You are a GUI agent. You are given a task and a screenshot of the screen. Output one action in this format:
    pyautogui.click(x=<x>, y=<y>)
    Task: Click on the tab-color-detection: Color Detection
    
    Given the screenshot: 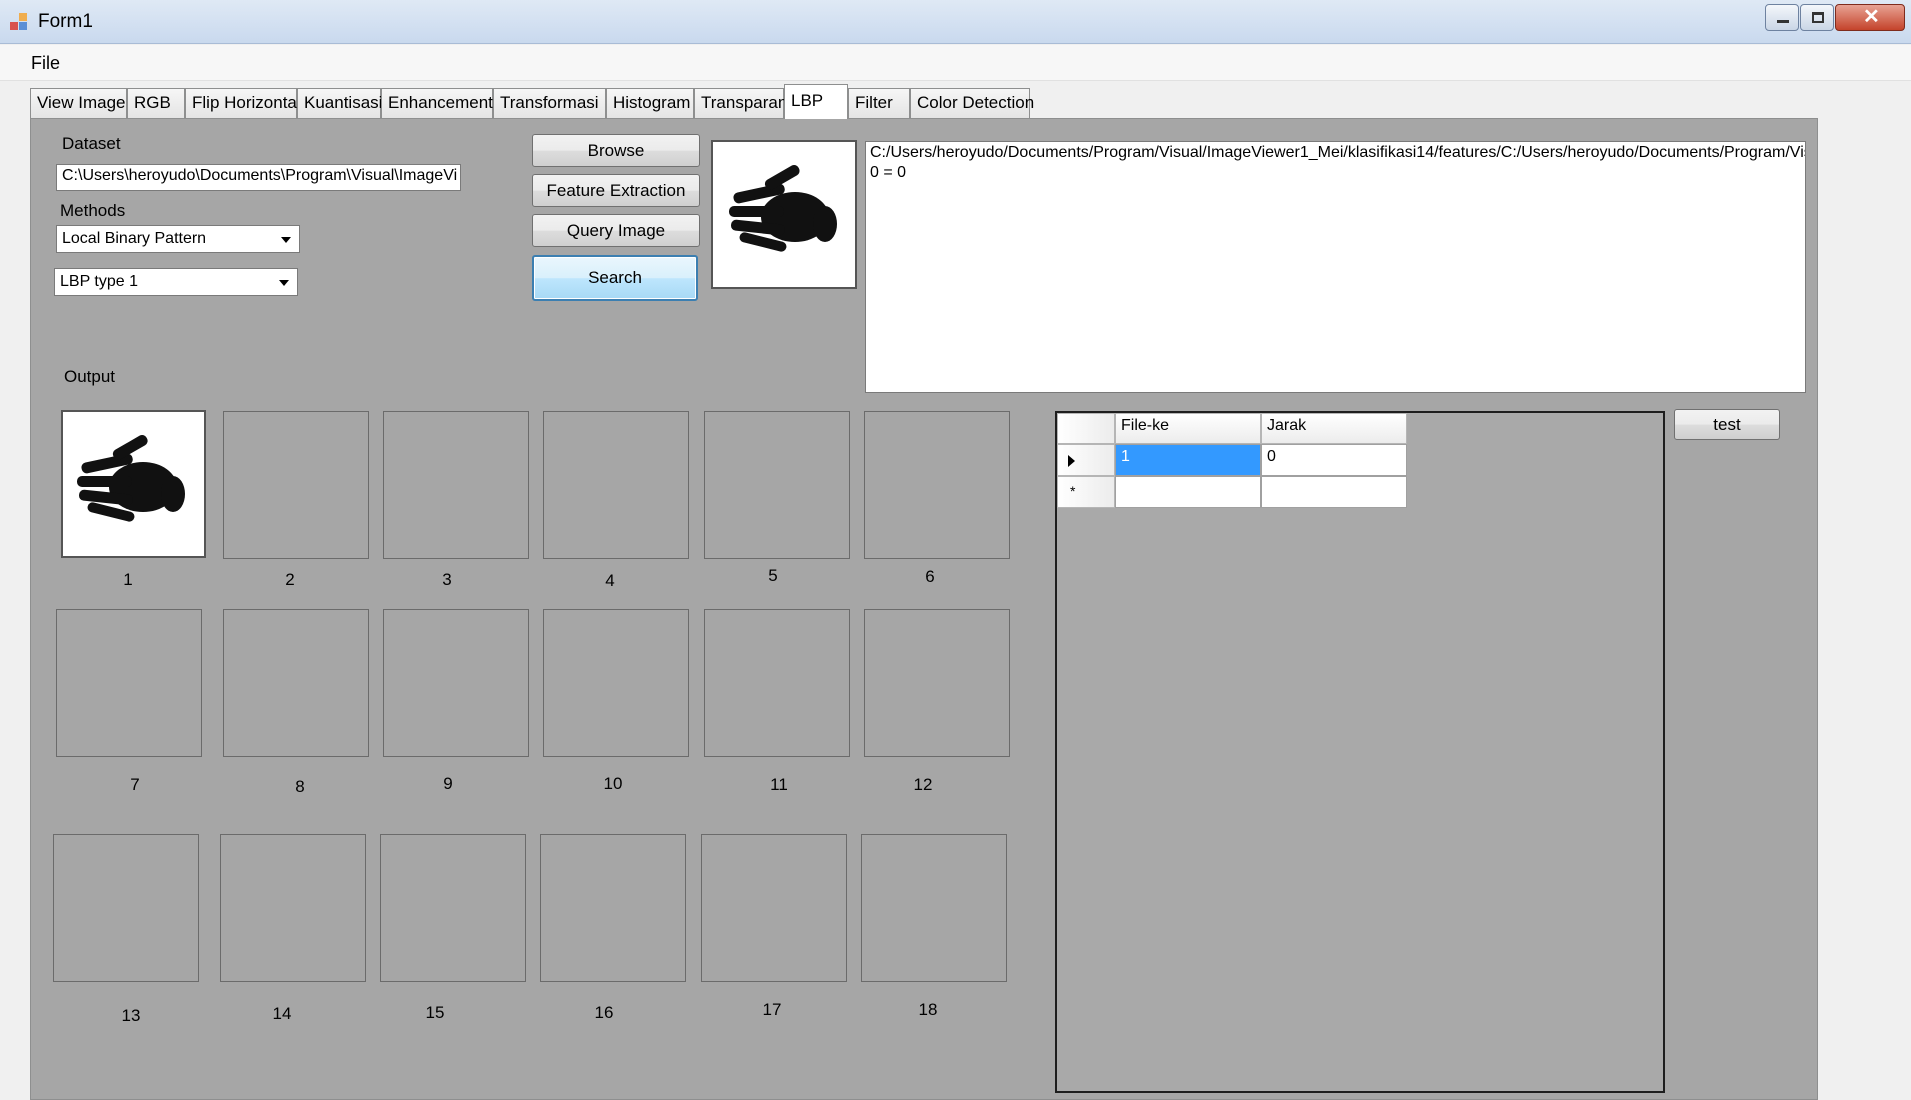 What is the action you would take?
    pyautogui.click(x=972, y=103)
    